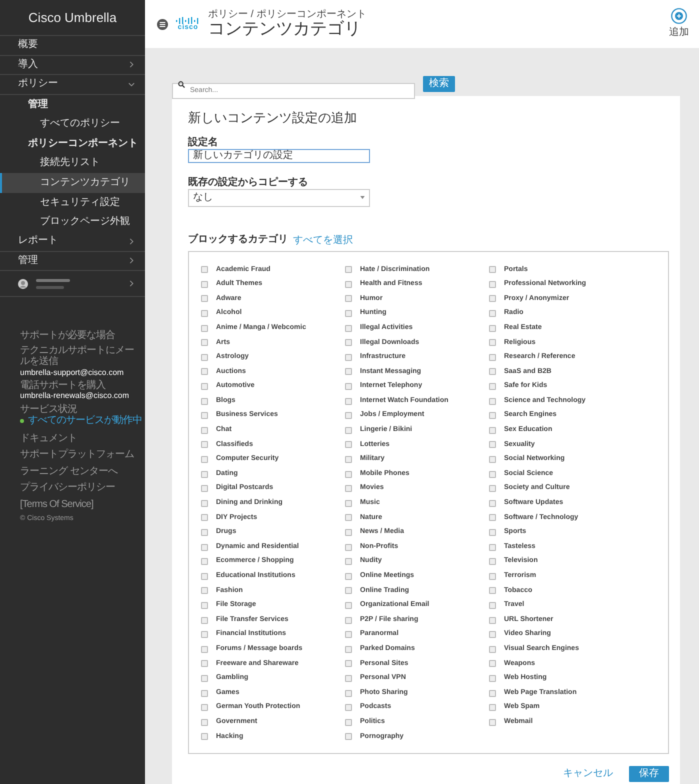  I want to click on nav-item: ブロックページ外観, so click(72, 222).